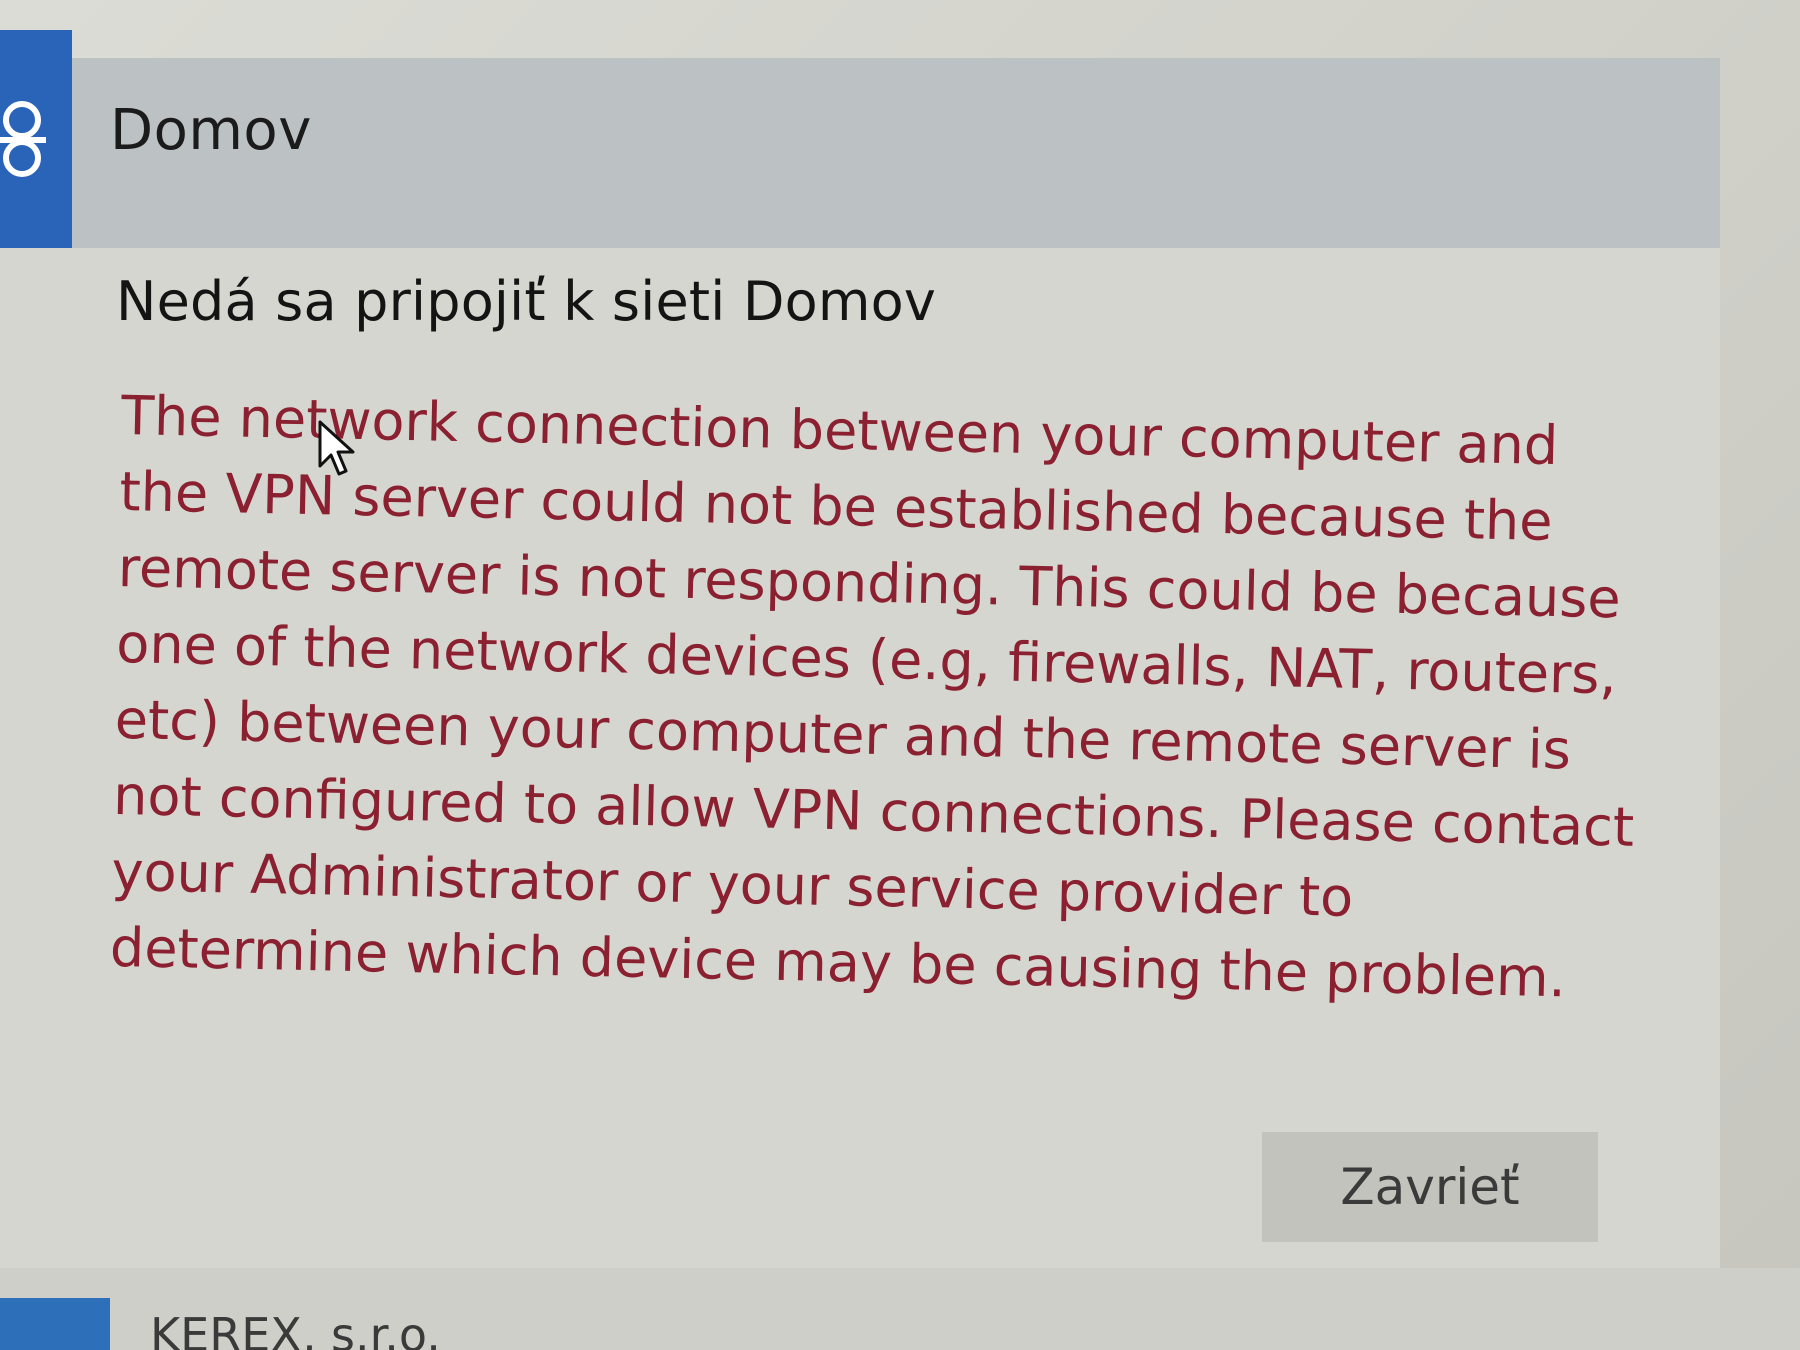  Describe the element at coordinates (526, 301) in the screenshot. I see `error-title: Nedá sa pripojiť k sieti Domov` at that location.